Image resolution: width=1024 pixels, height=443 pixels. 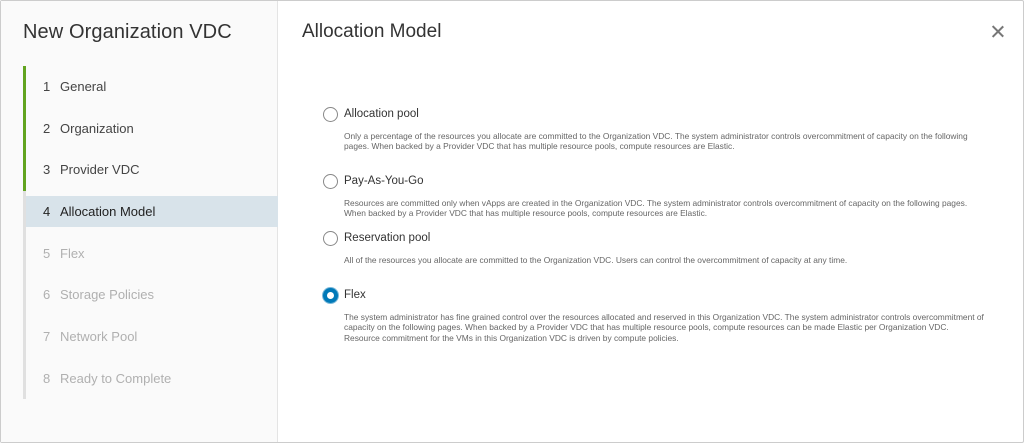 What do you see at coordinates (47, 253) in the screenshot?
I see `step-number: 5` at bounding box center [47, 253].